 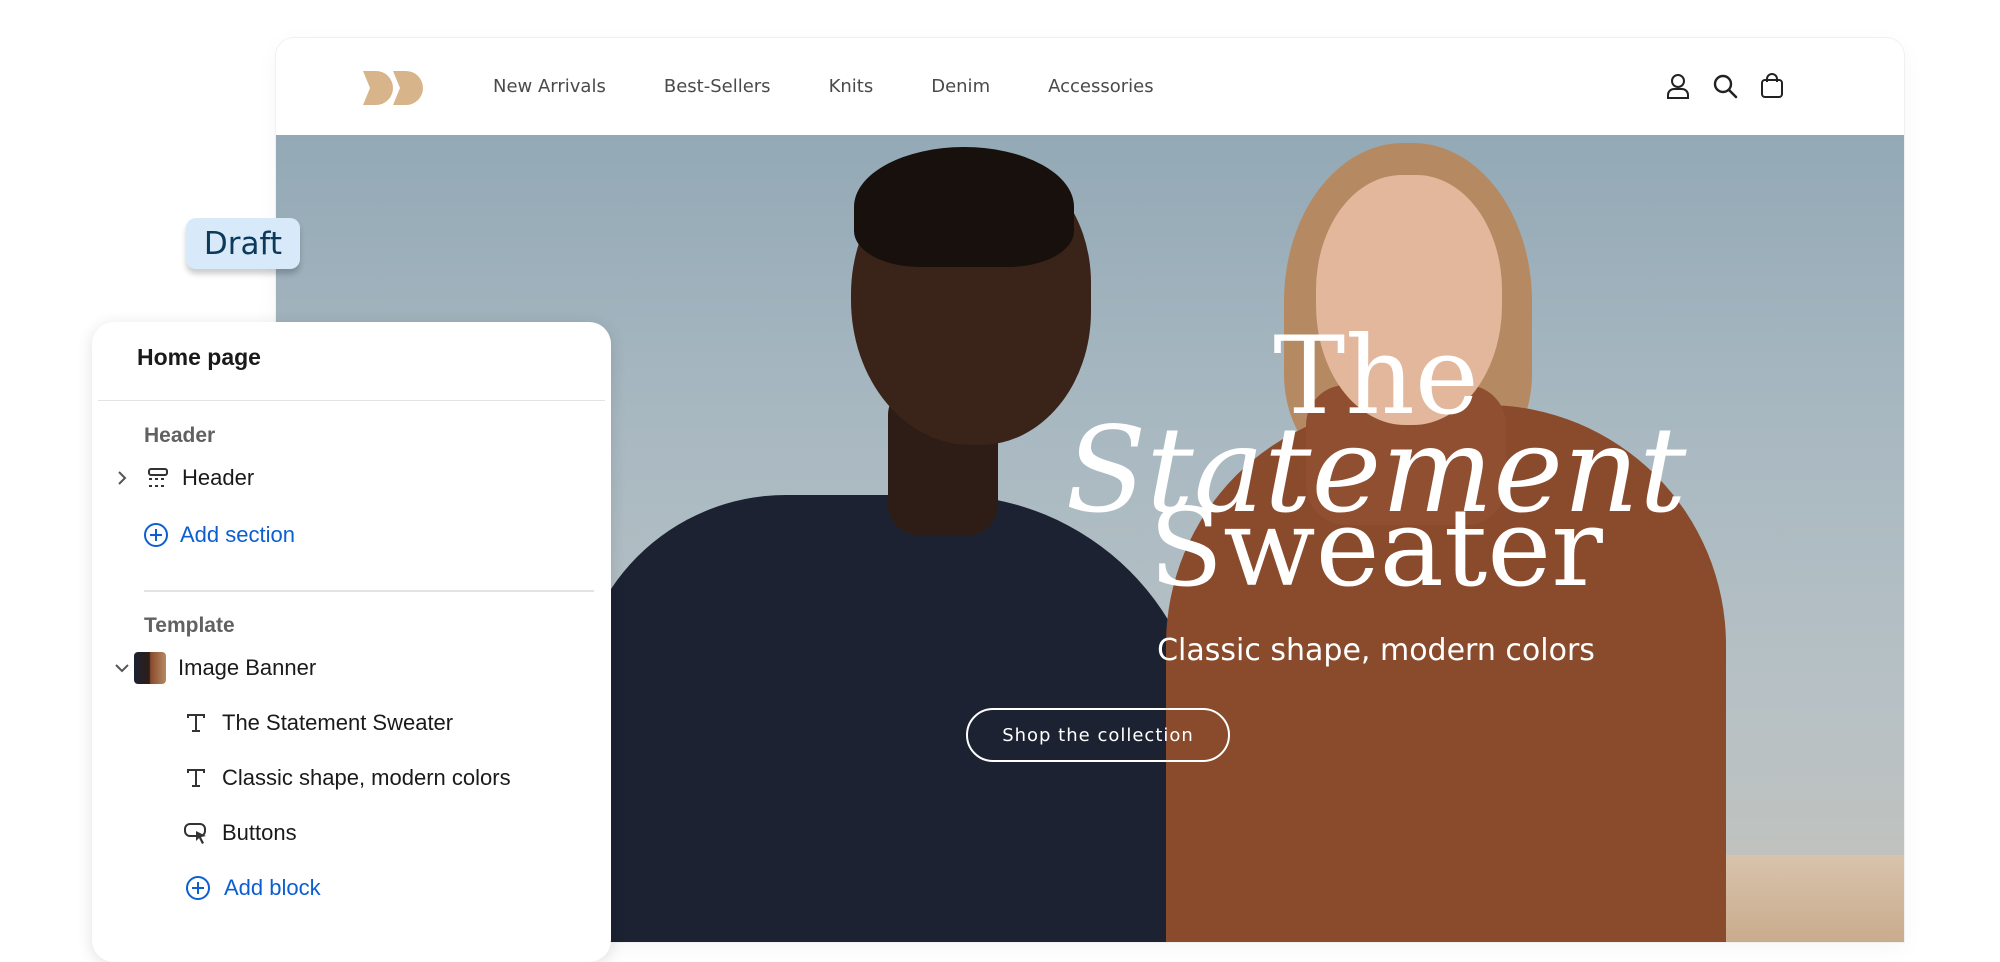 I want to click on sidebar-item-header: Header, so click(x=352, y=478).